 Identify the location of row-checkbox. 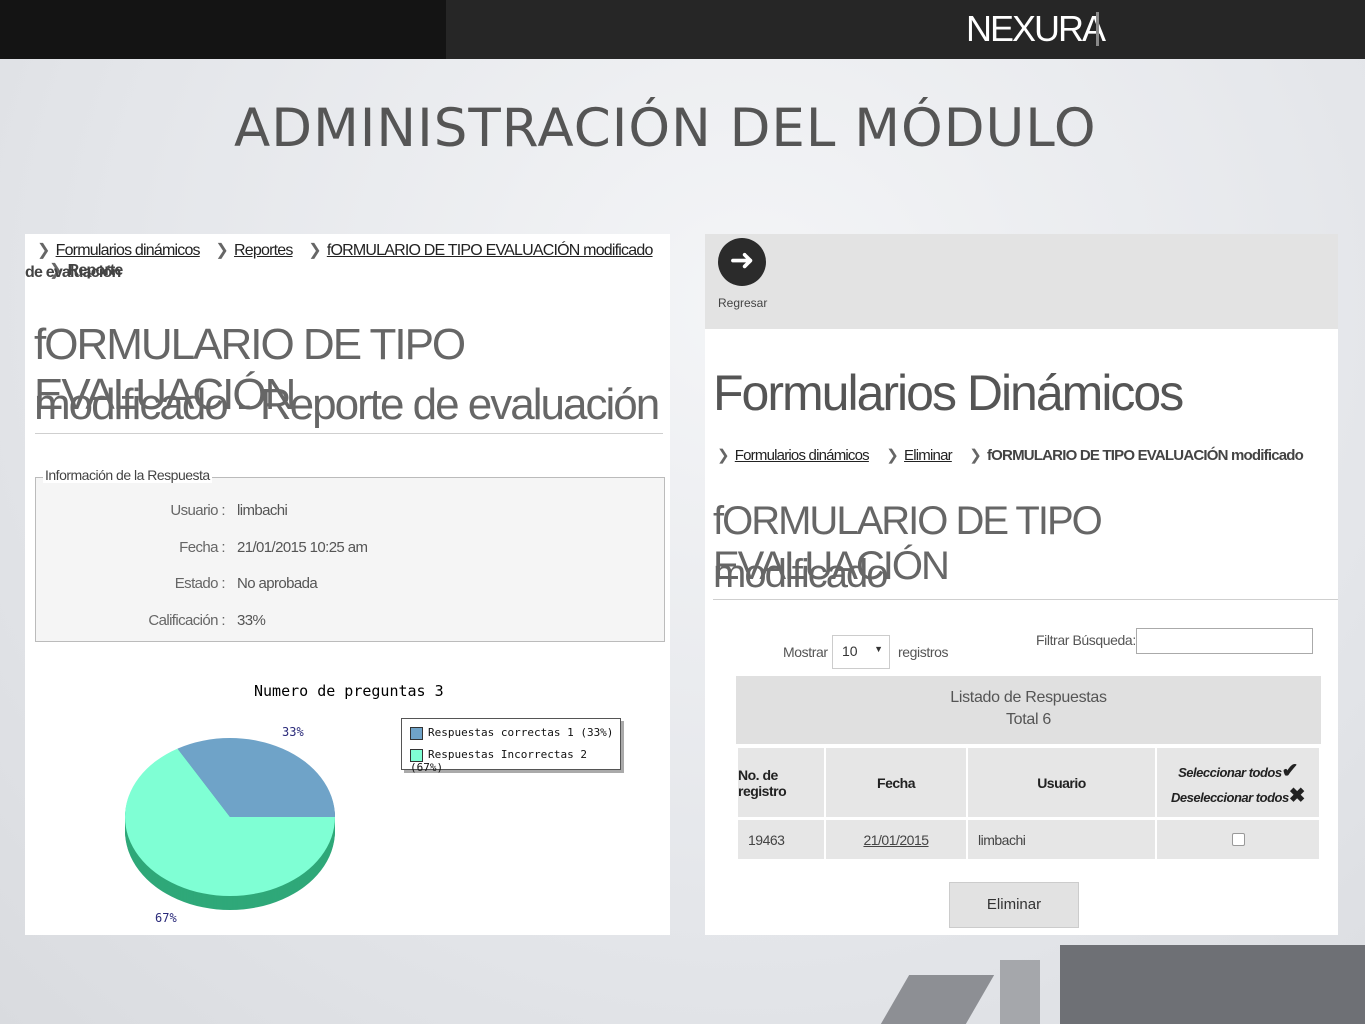
(1238, 839).